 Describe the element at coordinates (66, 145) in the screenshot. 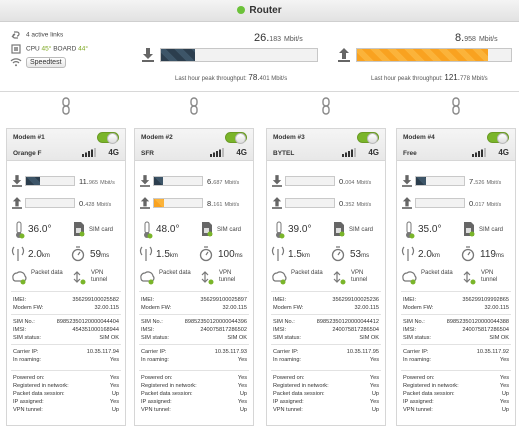

I see `modem-header: Modem #1 Orange F 4G` at that location.